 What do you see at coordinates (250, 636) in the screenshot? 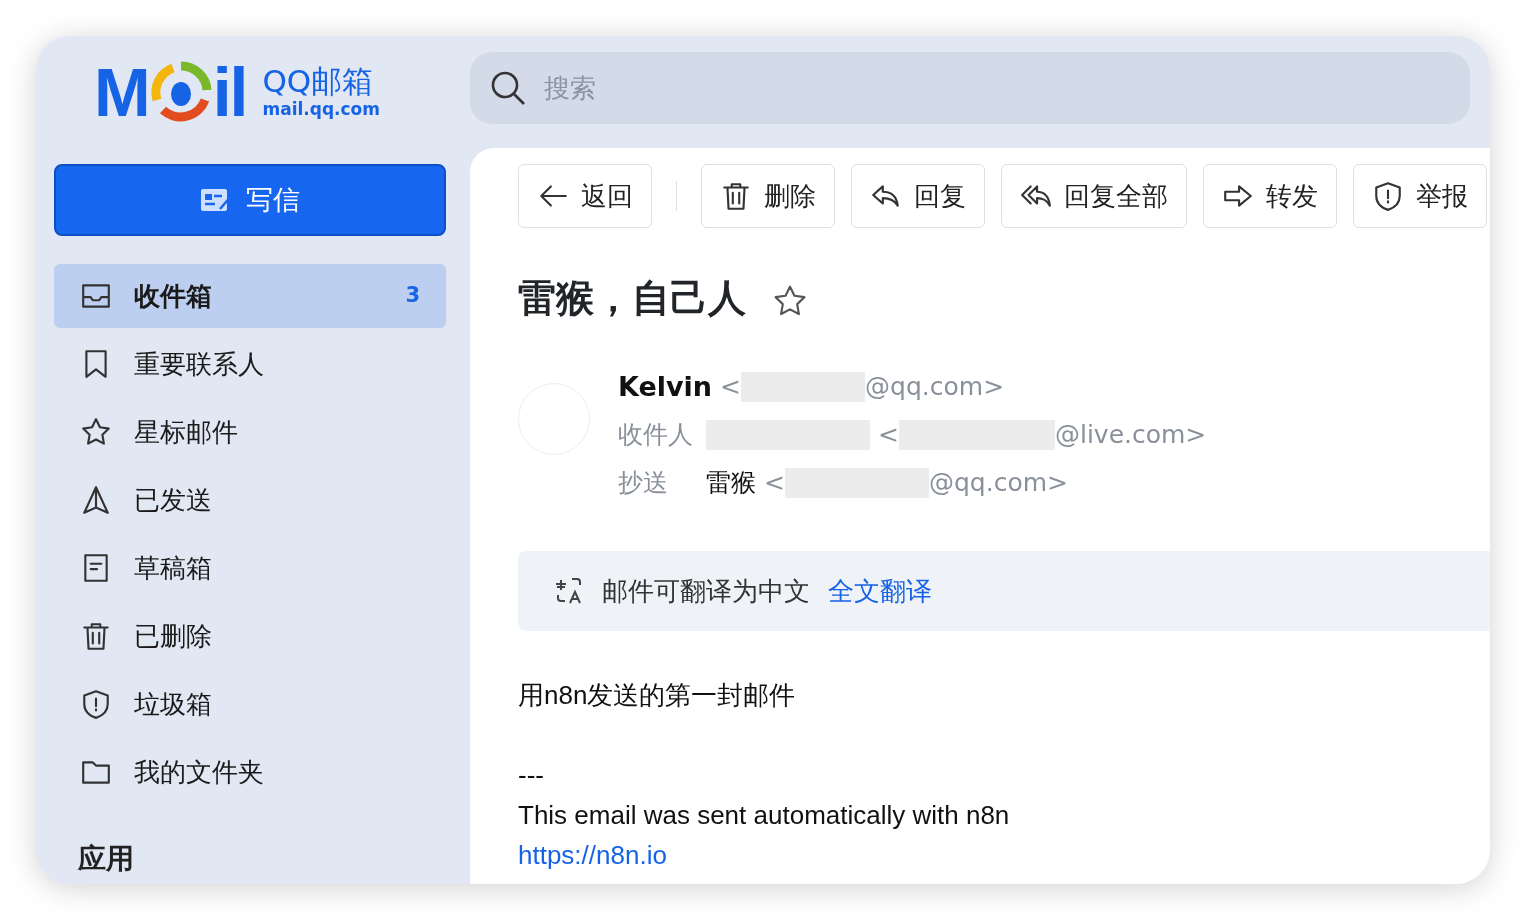
I see `folder-item: 已删除` at bounding box center [250, 636].